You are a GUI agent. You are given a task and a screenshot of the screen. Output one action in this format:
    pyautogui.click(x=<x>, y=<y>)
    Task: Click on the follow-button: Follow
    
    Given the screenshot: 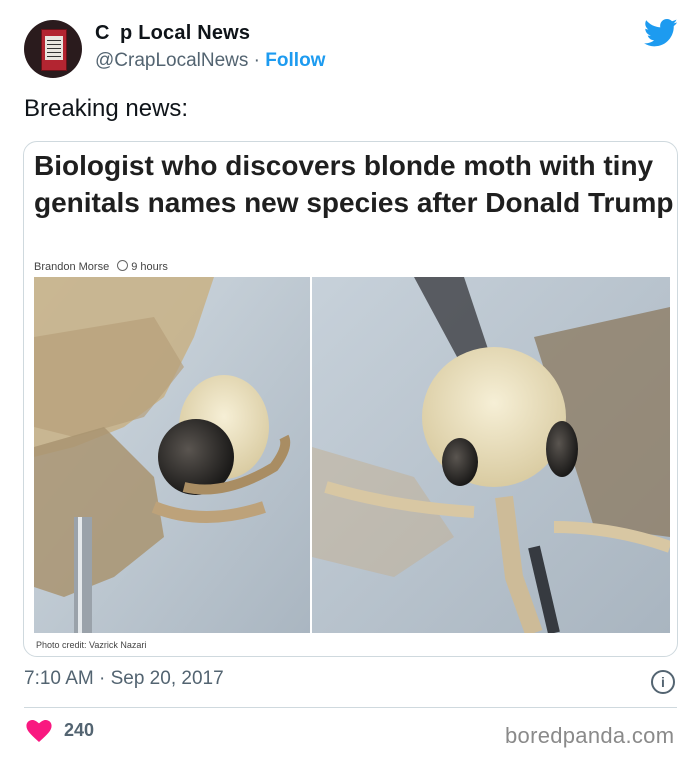 What is the action you would take?
    pyautogui.click(x=295, y=60)
    